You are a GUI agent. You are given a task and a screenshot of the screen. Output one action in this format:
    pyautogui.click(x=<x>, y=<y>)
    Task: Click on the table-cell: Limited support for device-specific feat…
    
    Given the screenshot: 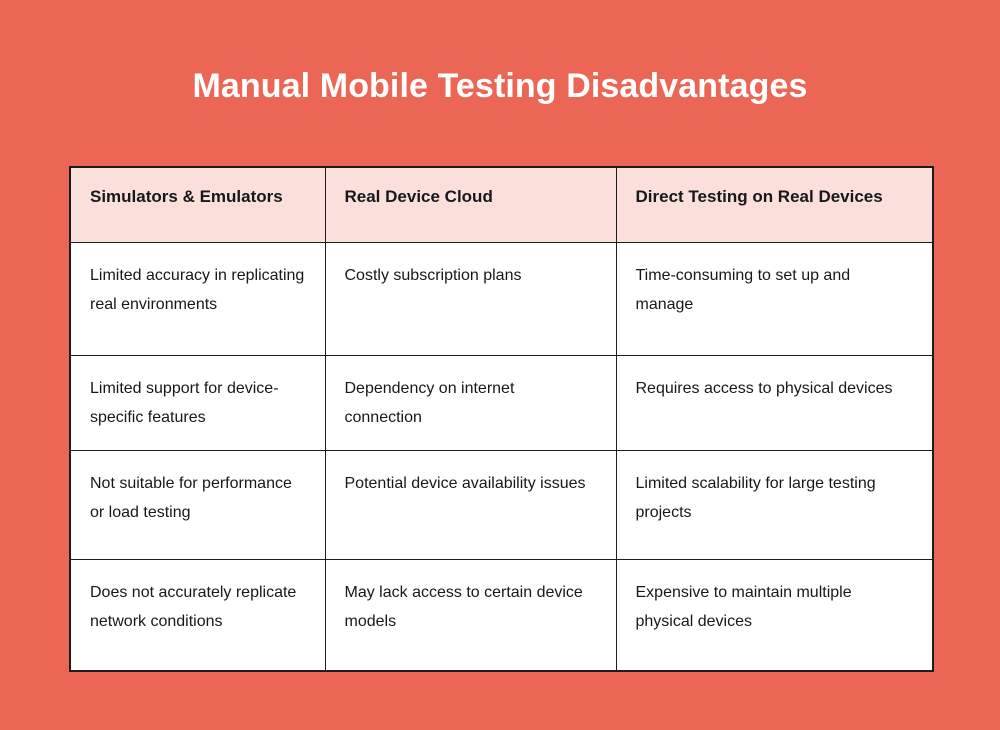 What is the action you would take?
    pyautogui.click(x=197, y=403)
    